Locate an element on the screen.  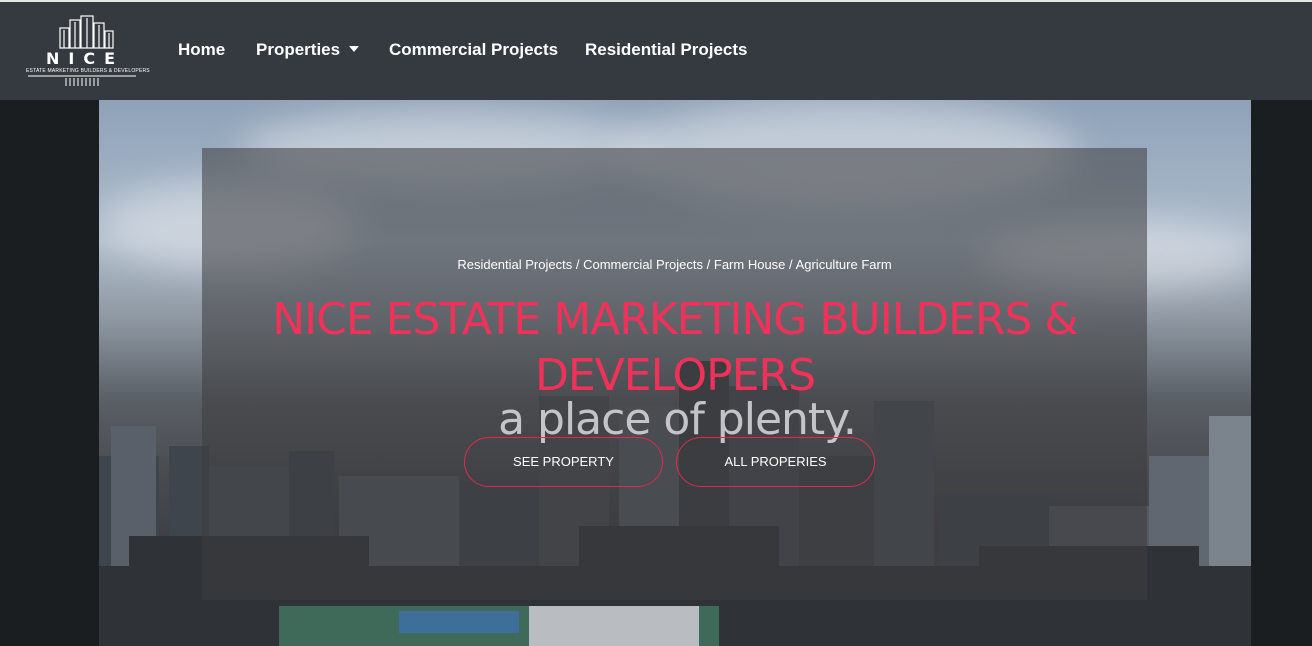
see-property-button: SEE PROPERTY is located at coordinates (563, 462).